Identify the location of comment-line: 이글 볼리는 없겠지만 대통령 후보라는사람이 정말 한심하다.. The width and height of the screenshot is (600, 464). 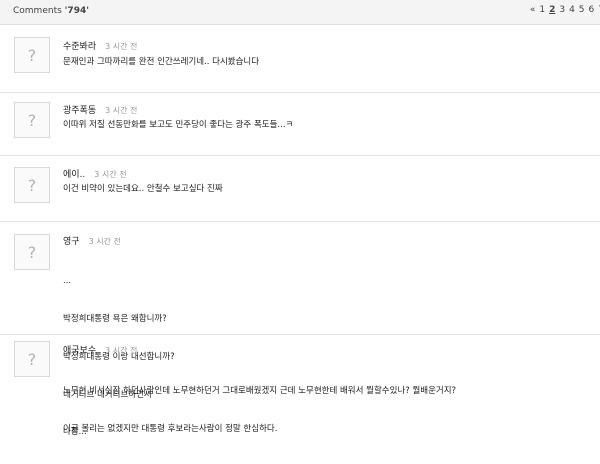
(170, 428).